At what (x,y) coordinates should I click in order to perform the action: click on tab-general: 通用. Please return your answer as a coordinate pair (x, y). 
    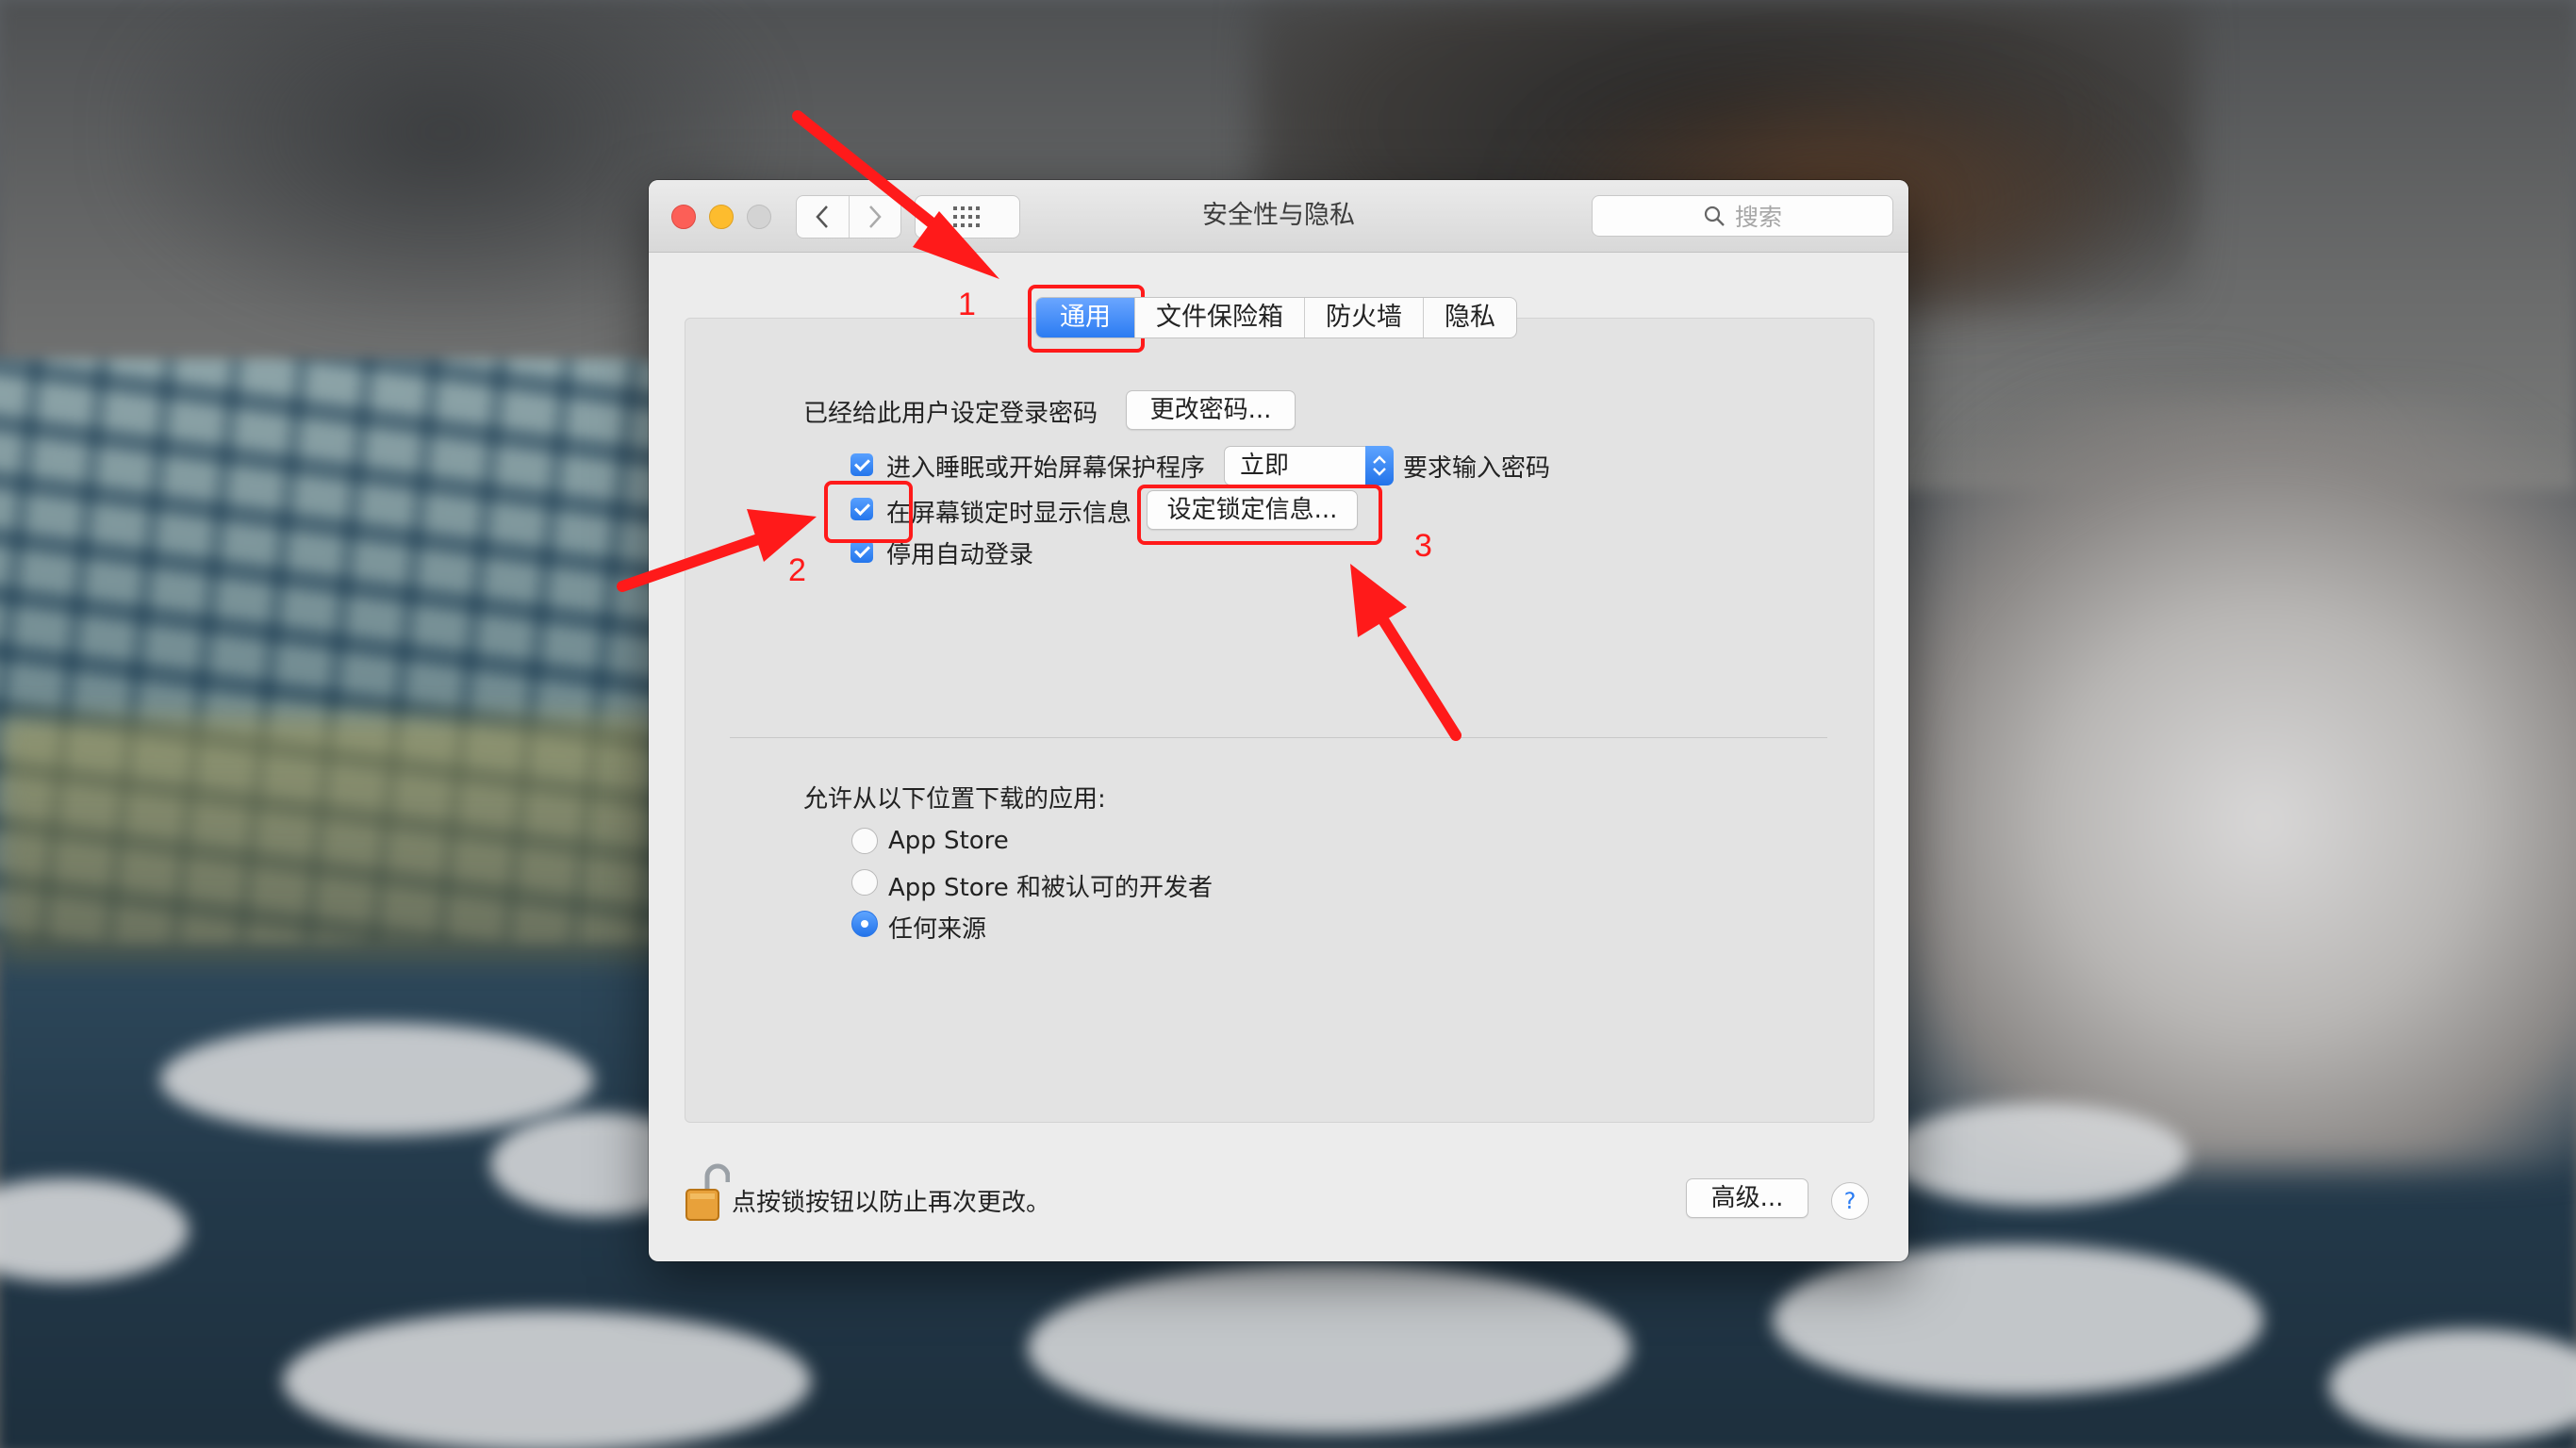
    Looking at the image, I should click on (1085, 317).